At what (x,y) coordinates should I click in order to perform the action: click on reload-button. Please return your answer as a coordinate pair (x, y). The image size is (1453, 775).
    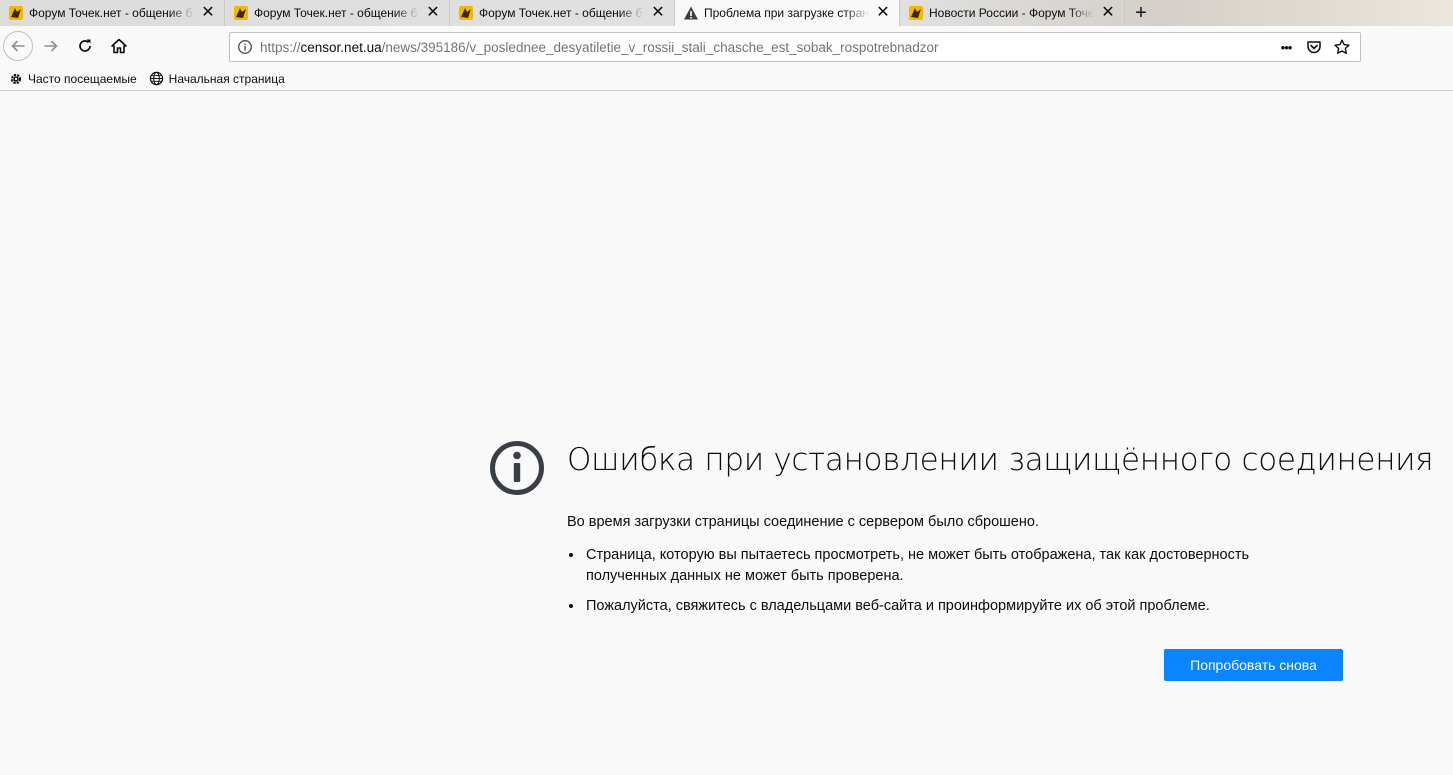
    Looking at the image, I should click on (85, 46).